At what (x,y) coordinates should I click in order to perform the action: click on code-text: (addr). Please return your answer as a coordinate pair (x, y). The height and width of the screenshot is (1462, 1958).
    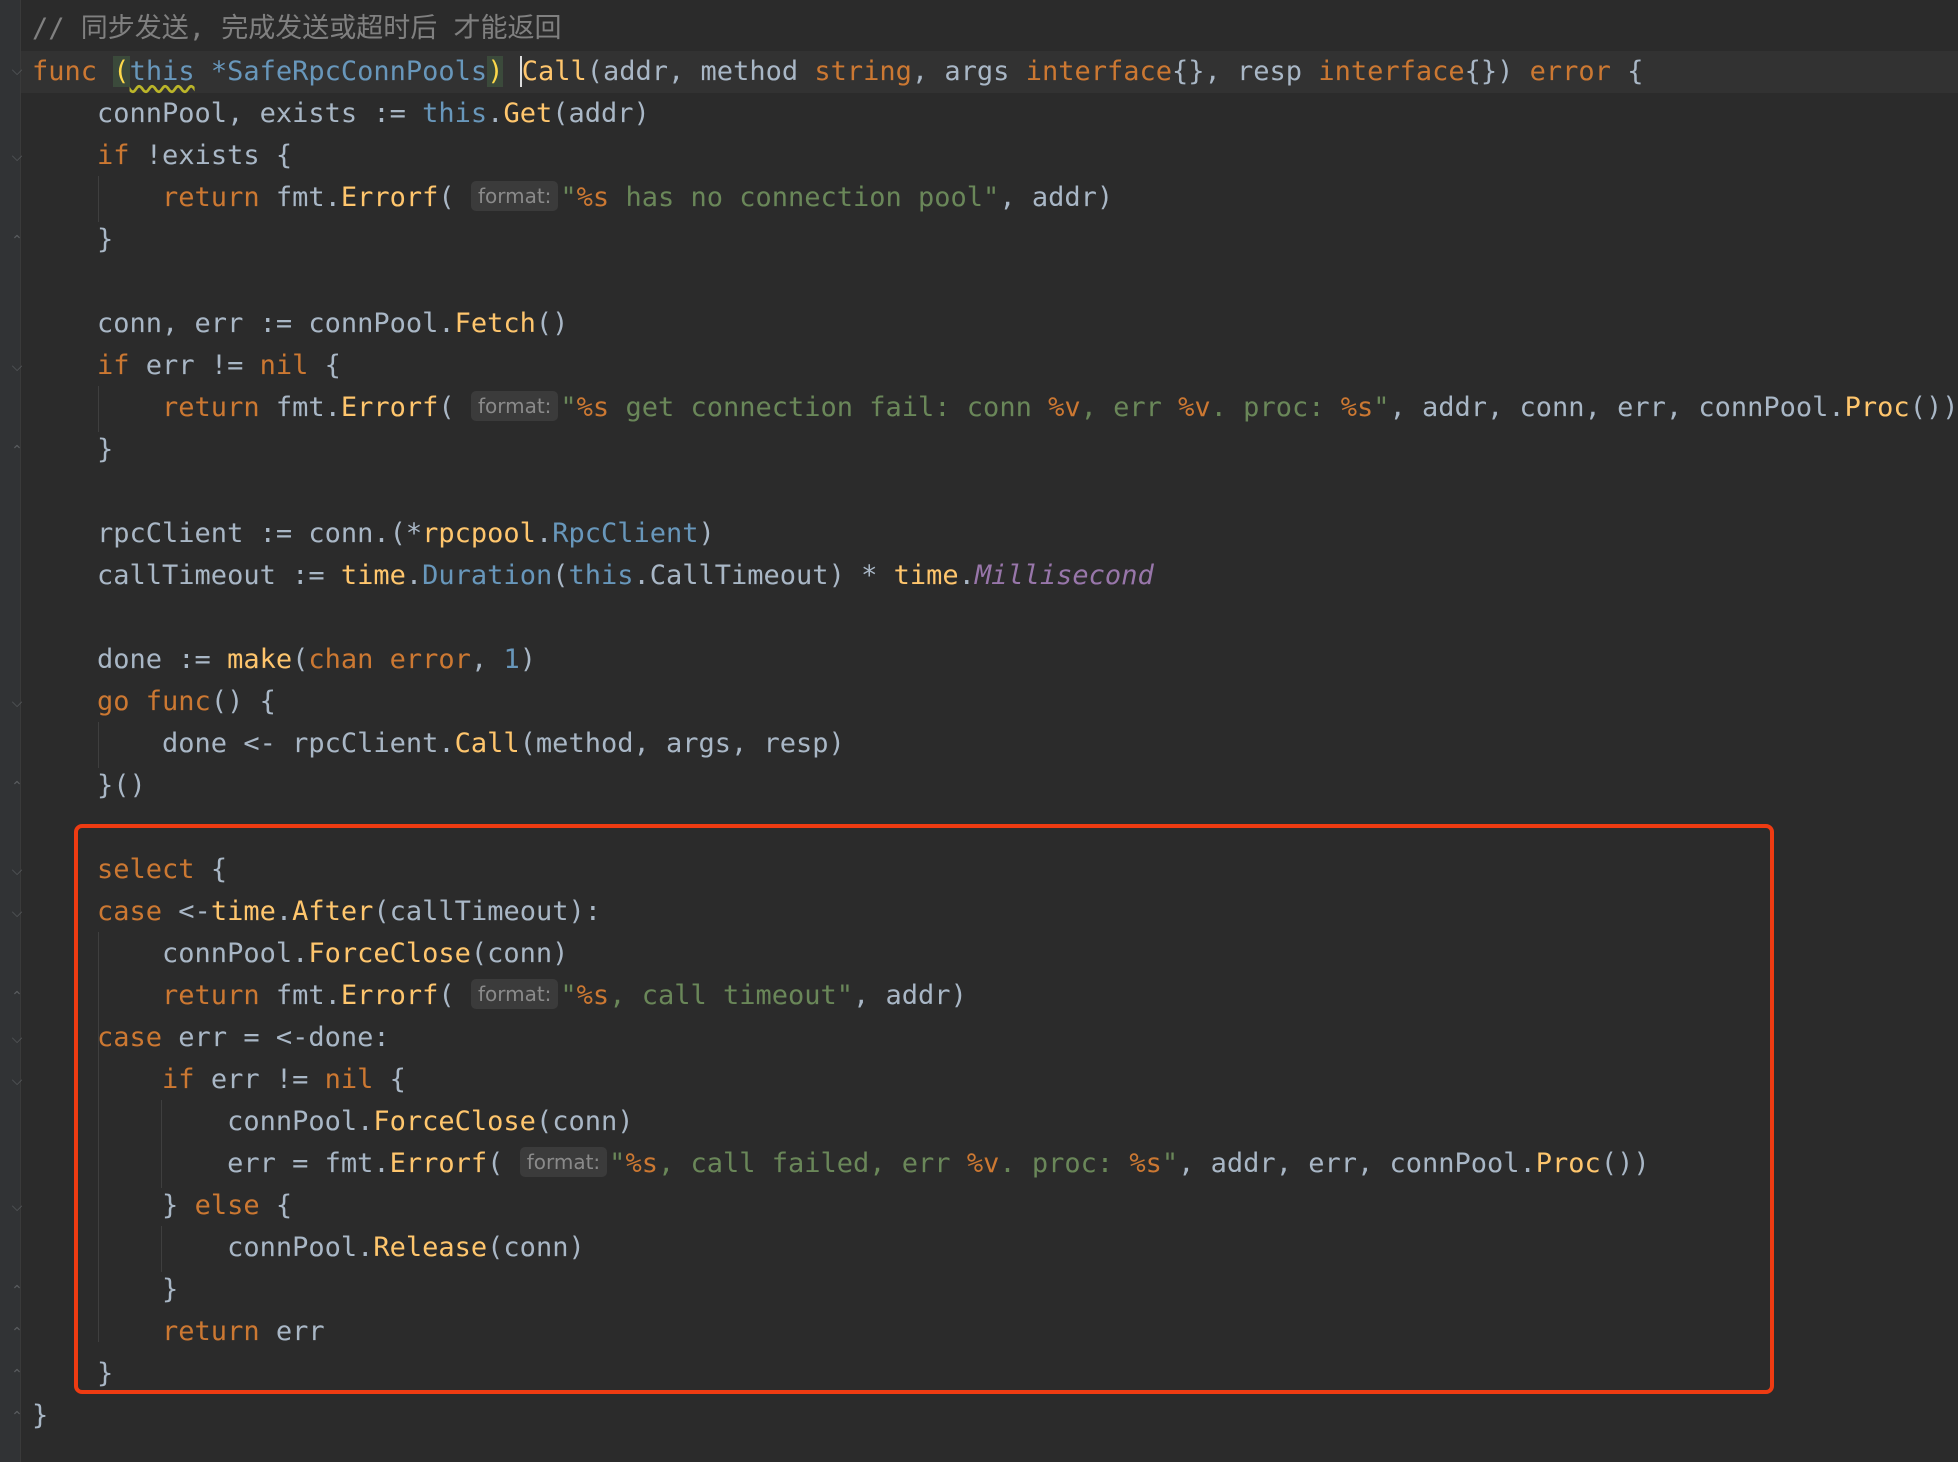
    Looking at the image, I should click on (601, 113).